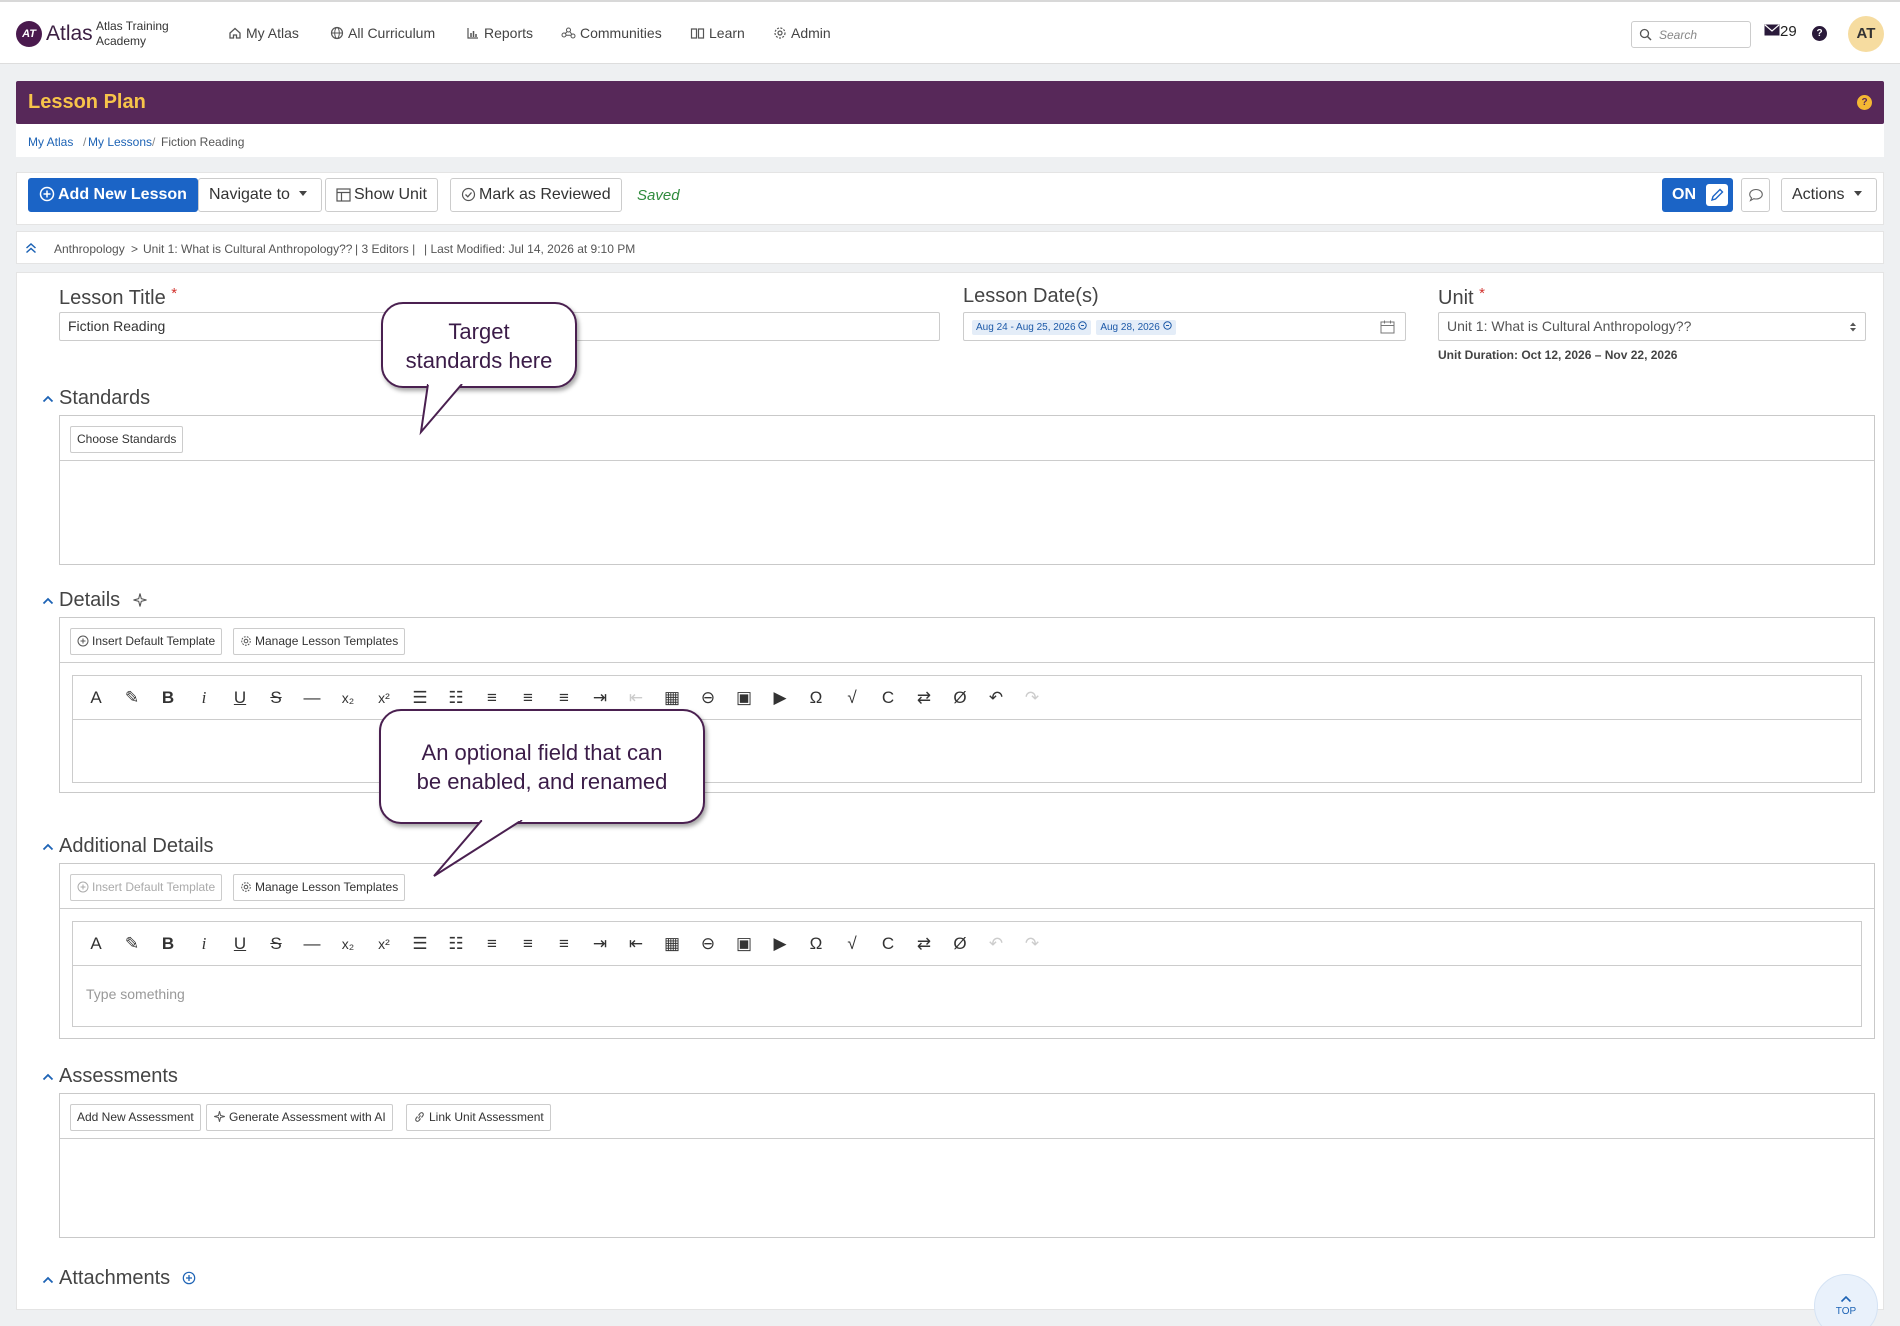  I want to click on details-rich-text-editor: A ✎ Bi U S — x₂ x² ☰ ☷ ≡ ≡ ≡ ⇥ ⇤ ▦ ⊖ ▣ ▶ Ω √ C ⇄ Ø ↶ ↷, so click(967, 729).